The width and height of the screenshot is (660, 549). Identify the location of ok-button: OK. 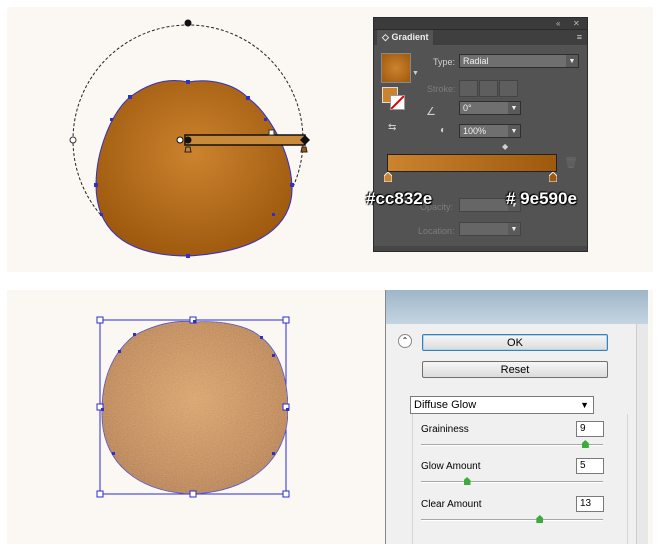
(515, 342).